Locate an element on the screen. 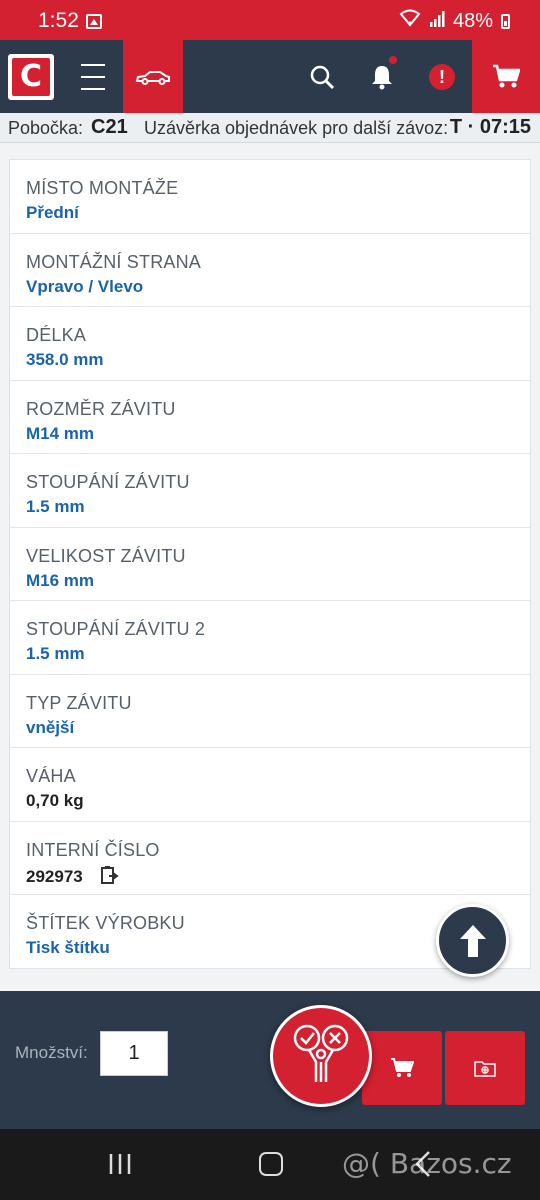 Image resolution: width=540 pixels, height=1200 pixels. attribute-row-thread-pitch-2: STOUPÁNÍ ZÁVITU 2 1.5 mm is located at coordinates (270, 638).